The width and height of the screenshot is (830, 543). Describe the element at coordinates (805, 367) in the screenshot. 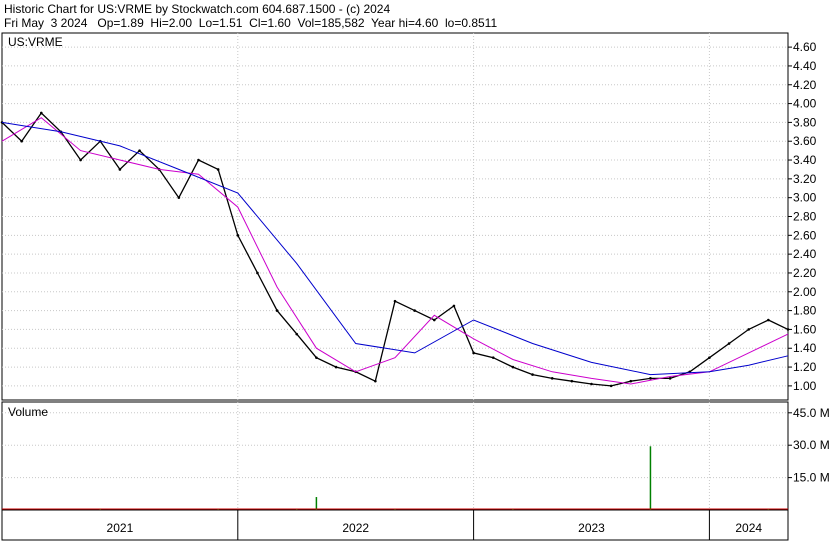

I see `price-tick-label: 1.20` at that location.